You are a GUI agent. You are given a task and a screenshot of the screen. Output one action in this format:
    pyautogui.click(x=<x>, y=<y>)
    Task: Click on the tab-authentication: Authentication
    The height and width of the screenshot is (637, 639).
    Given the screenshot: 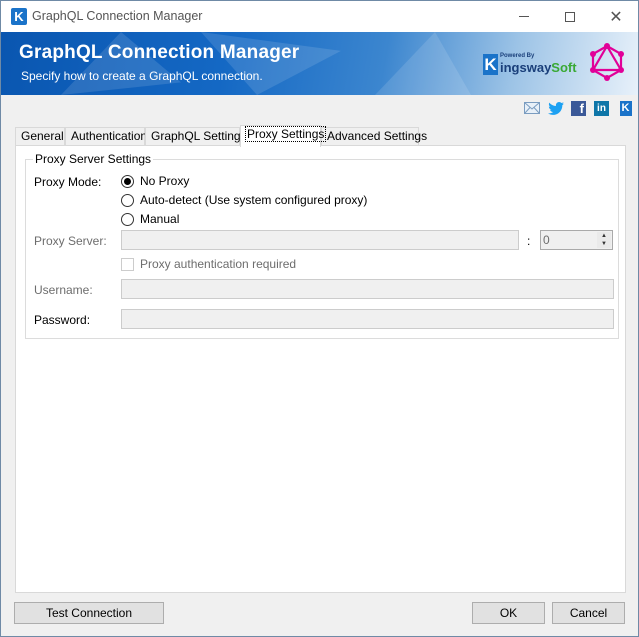 What is the action you would take?
    pyautogui.click(x=106, y=136)
    